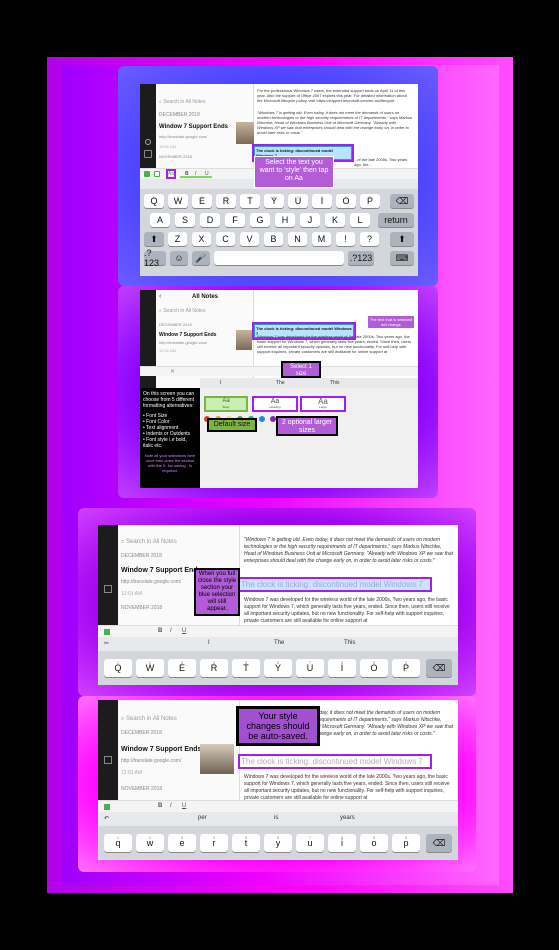 This screenshot has width=559, height=950. Describe the element at coordinates (310, 843) in the screenshot. I see `key-u: u7` at that location.